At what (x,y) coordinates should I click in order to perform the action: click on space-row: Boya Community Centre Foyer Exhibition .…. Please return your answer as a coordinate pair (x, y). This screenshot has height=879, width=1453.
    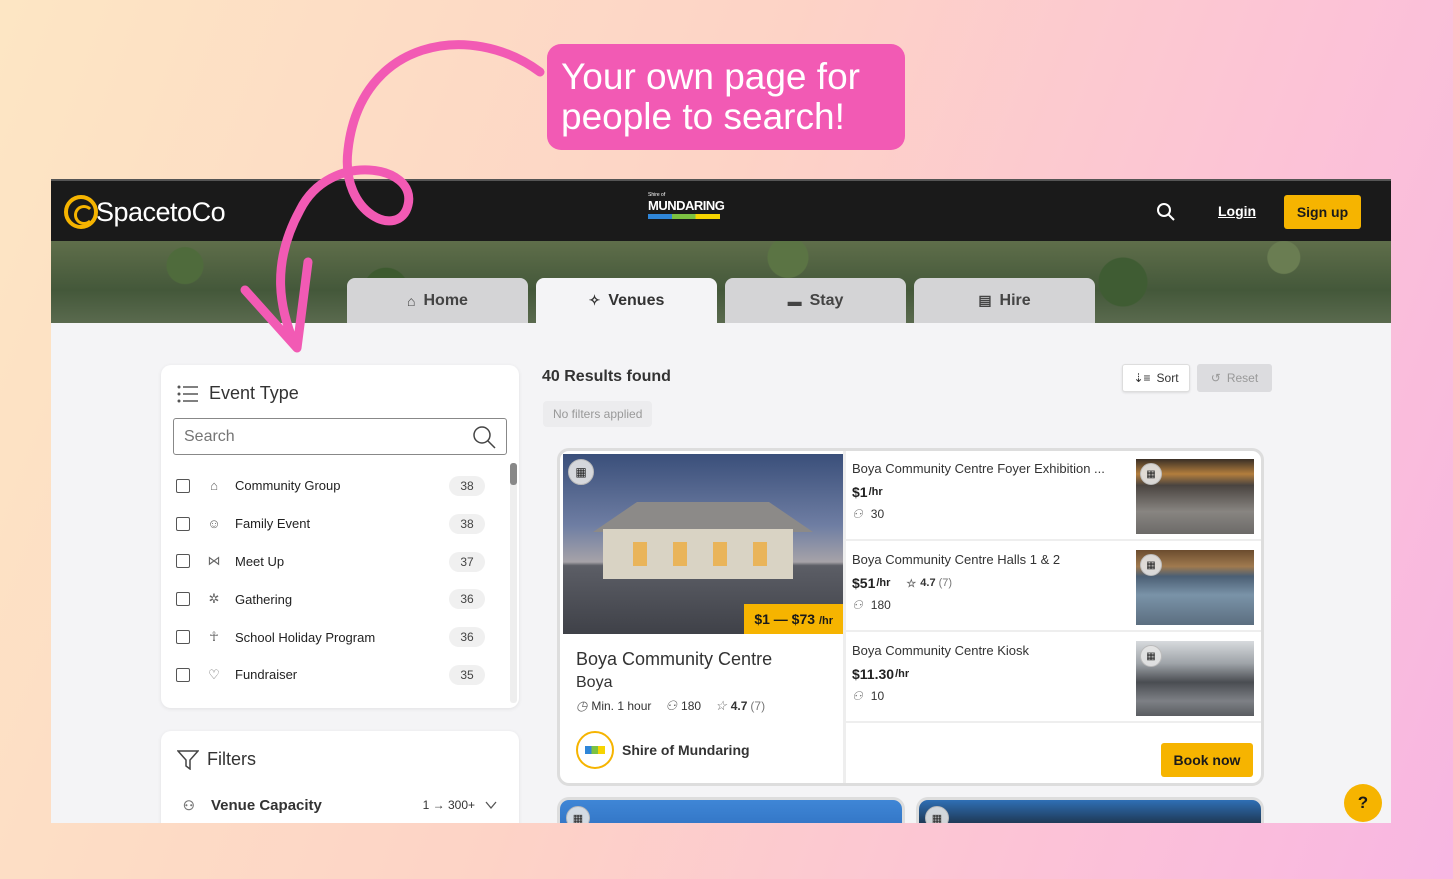
    Looking at the image, I should click on (1053, 496).